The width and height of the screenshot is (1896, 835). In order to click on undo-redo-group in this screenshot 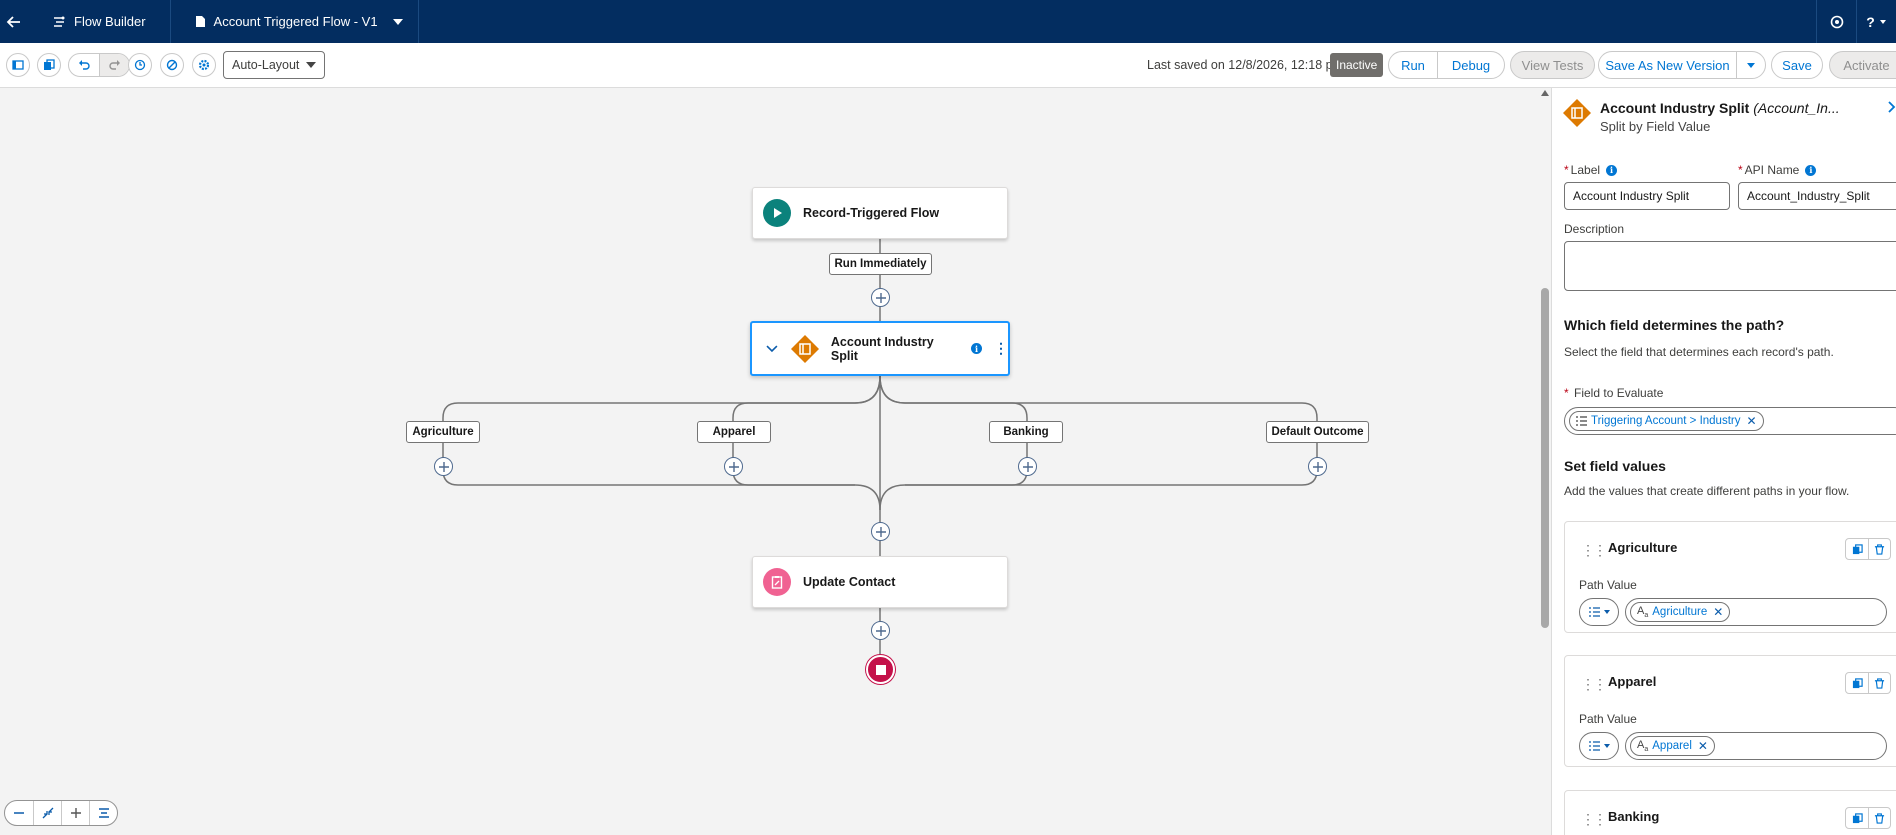, I will do `click(99, 65)`.